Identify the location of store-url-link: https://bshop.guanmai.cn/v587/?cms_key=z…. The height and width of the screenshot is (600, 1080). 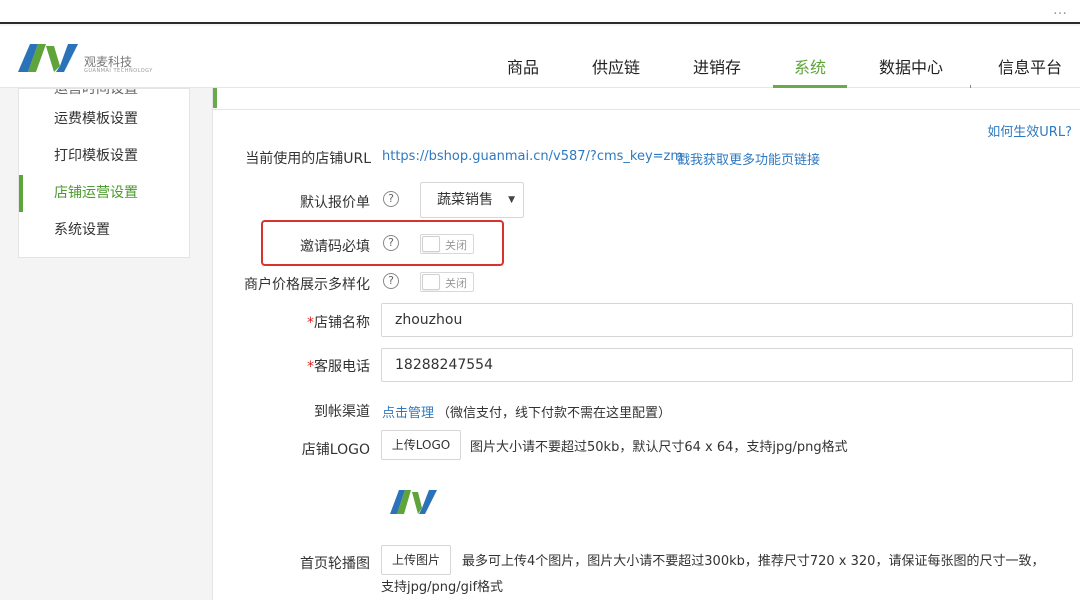
(532, 156).